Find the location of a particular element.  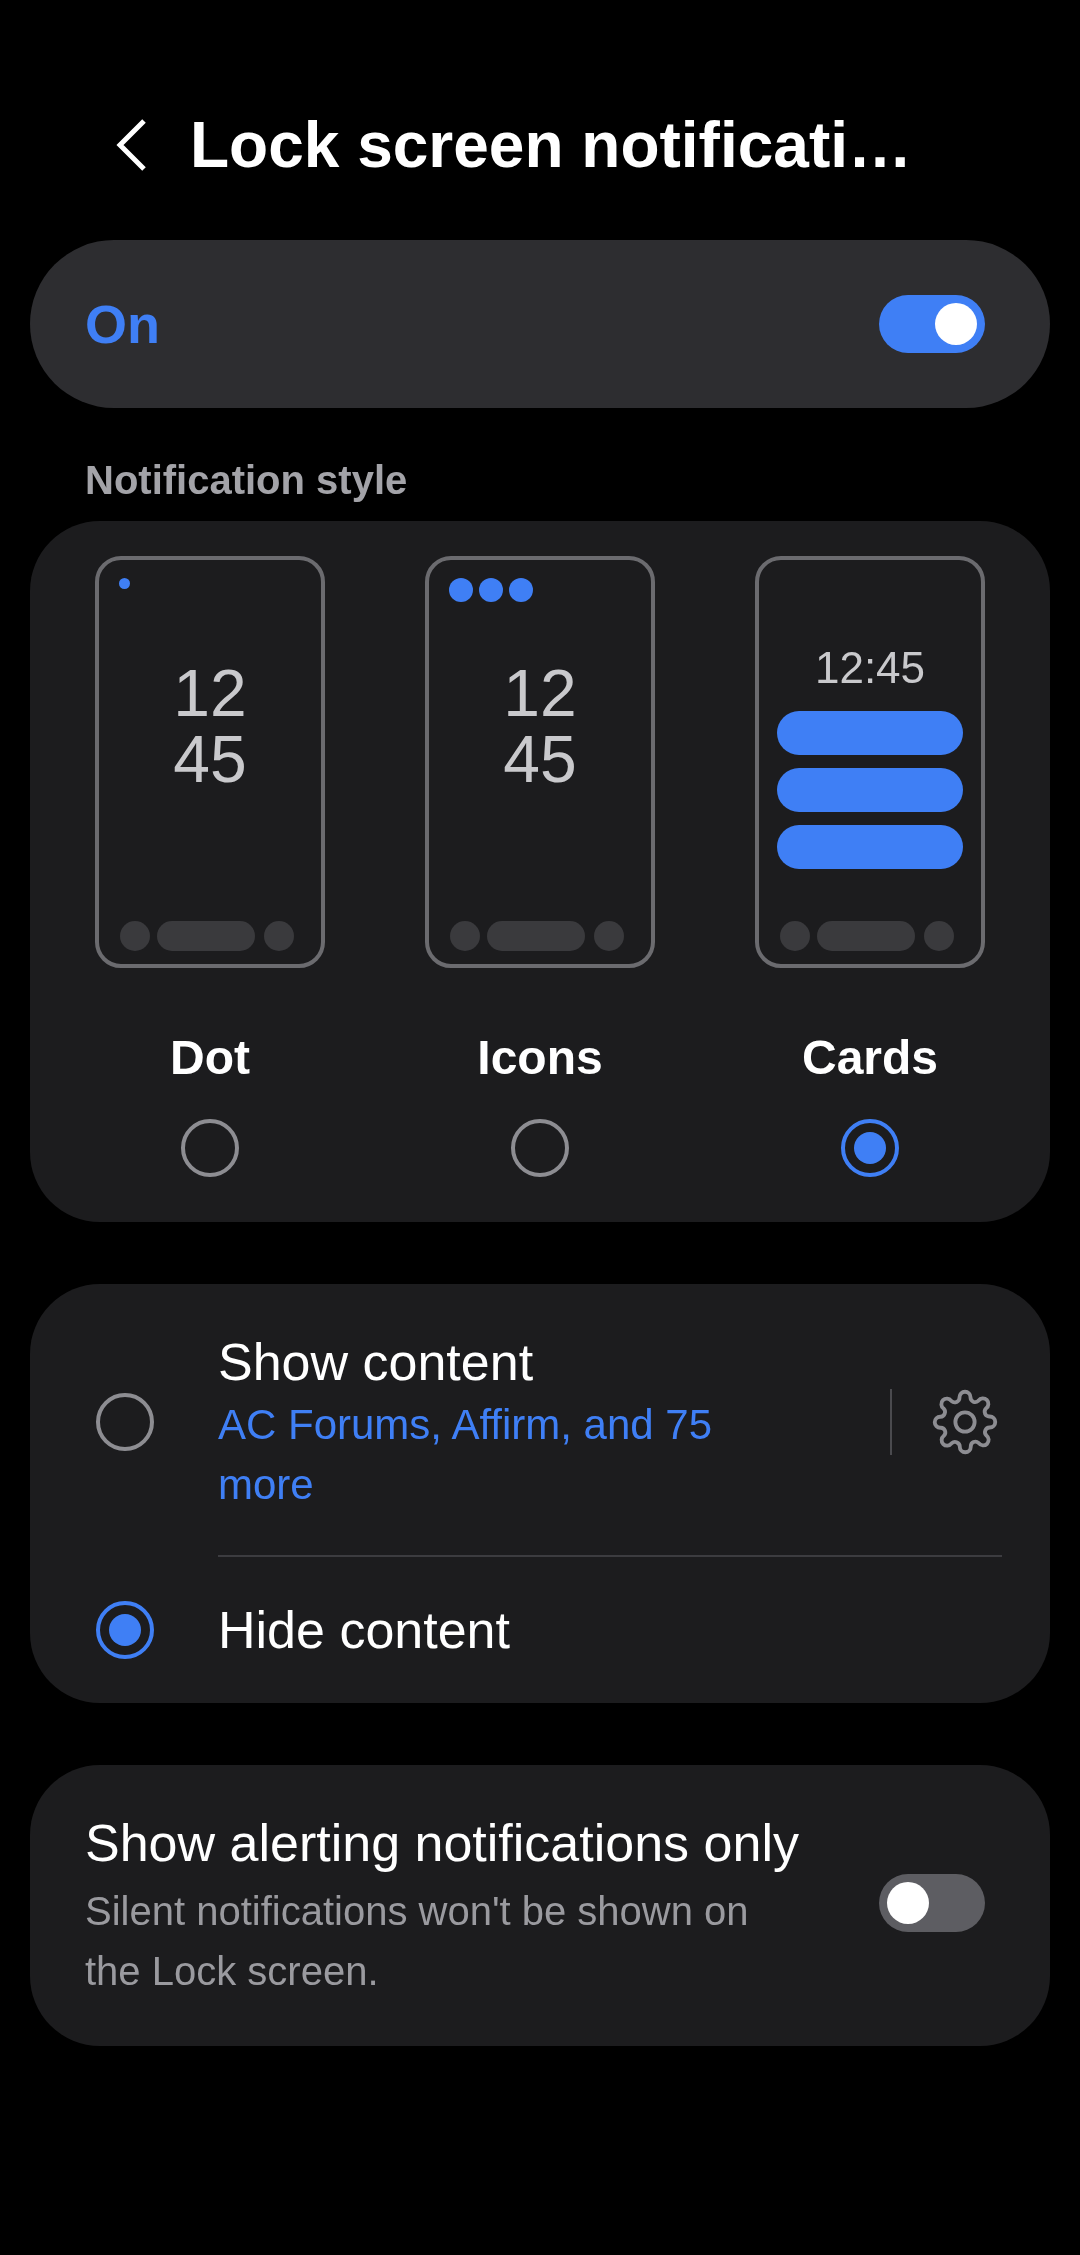

style-label: Dot is located at coordinates (210, 1057).